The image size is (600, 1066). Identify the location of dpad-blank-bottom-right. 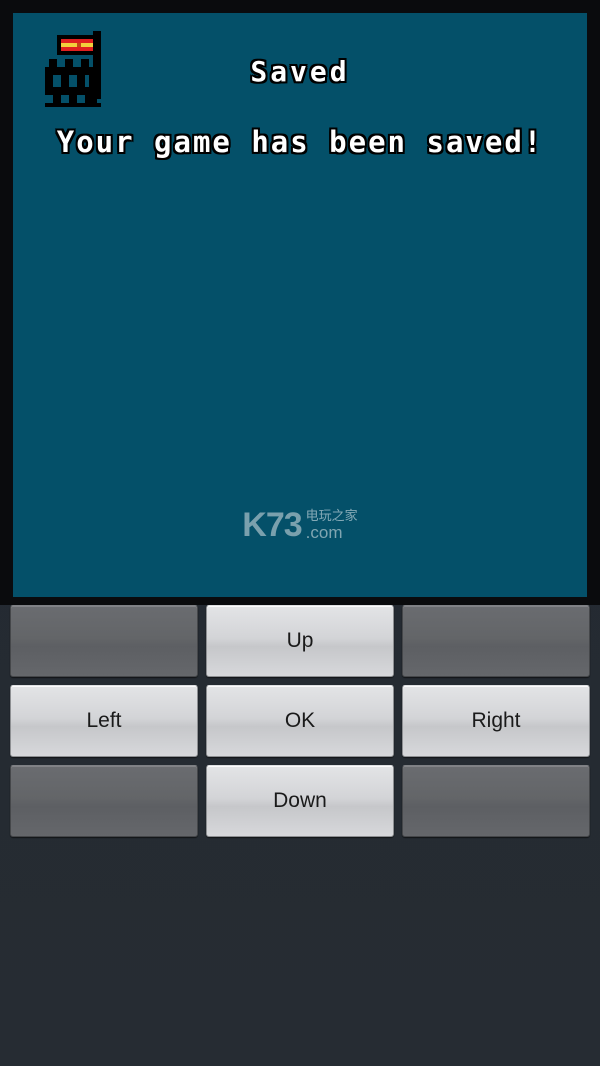
(496, 801).